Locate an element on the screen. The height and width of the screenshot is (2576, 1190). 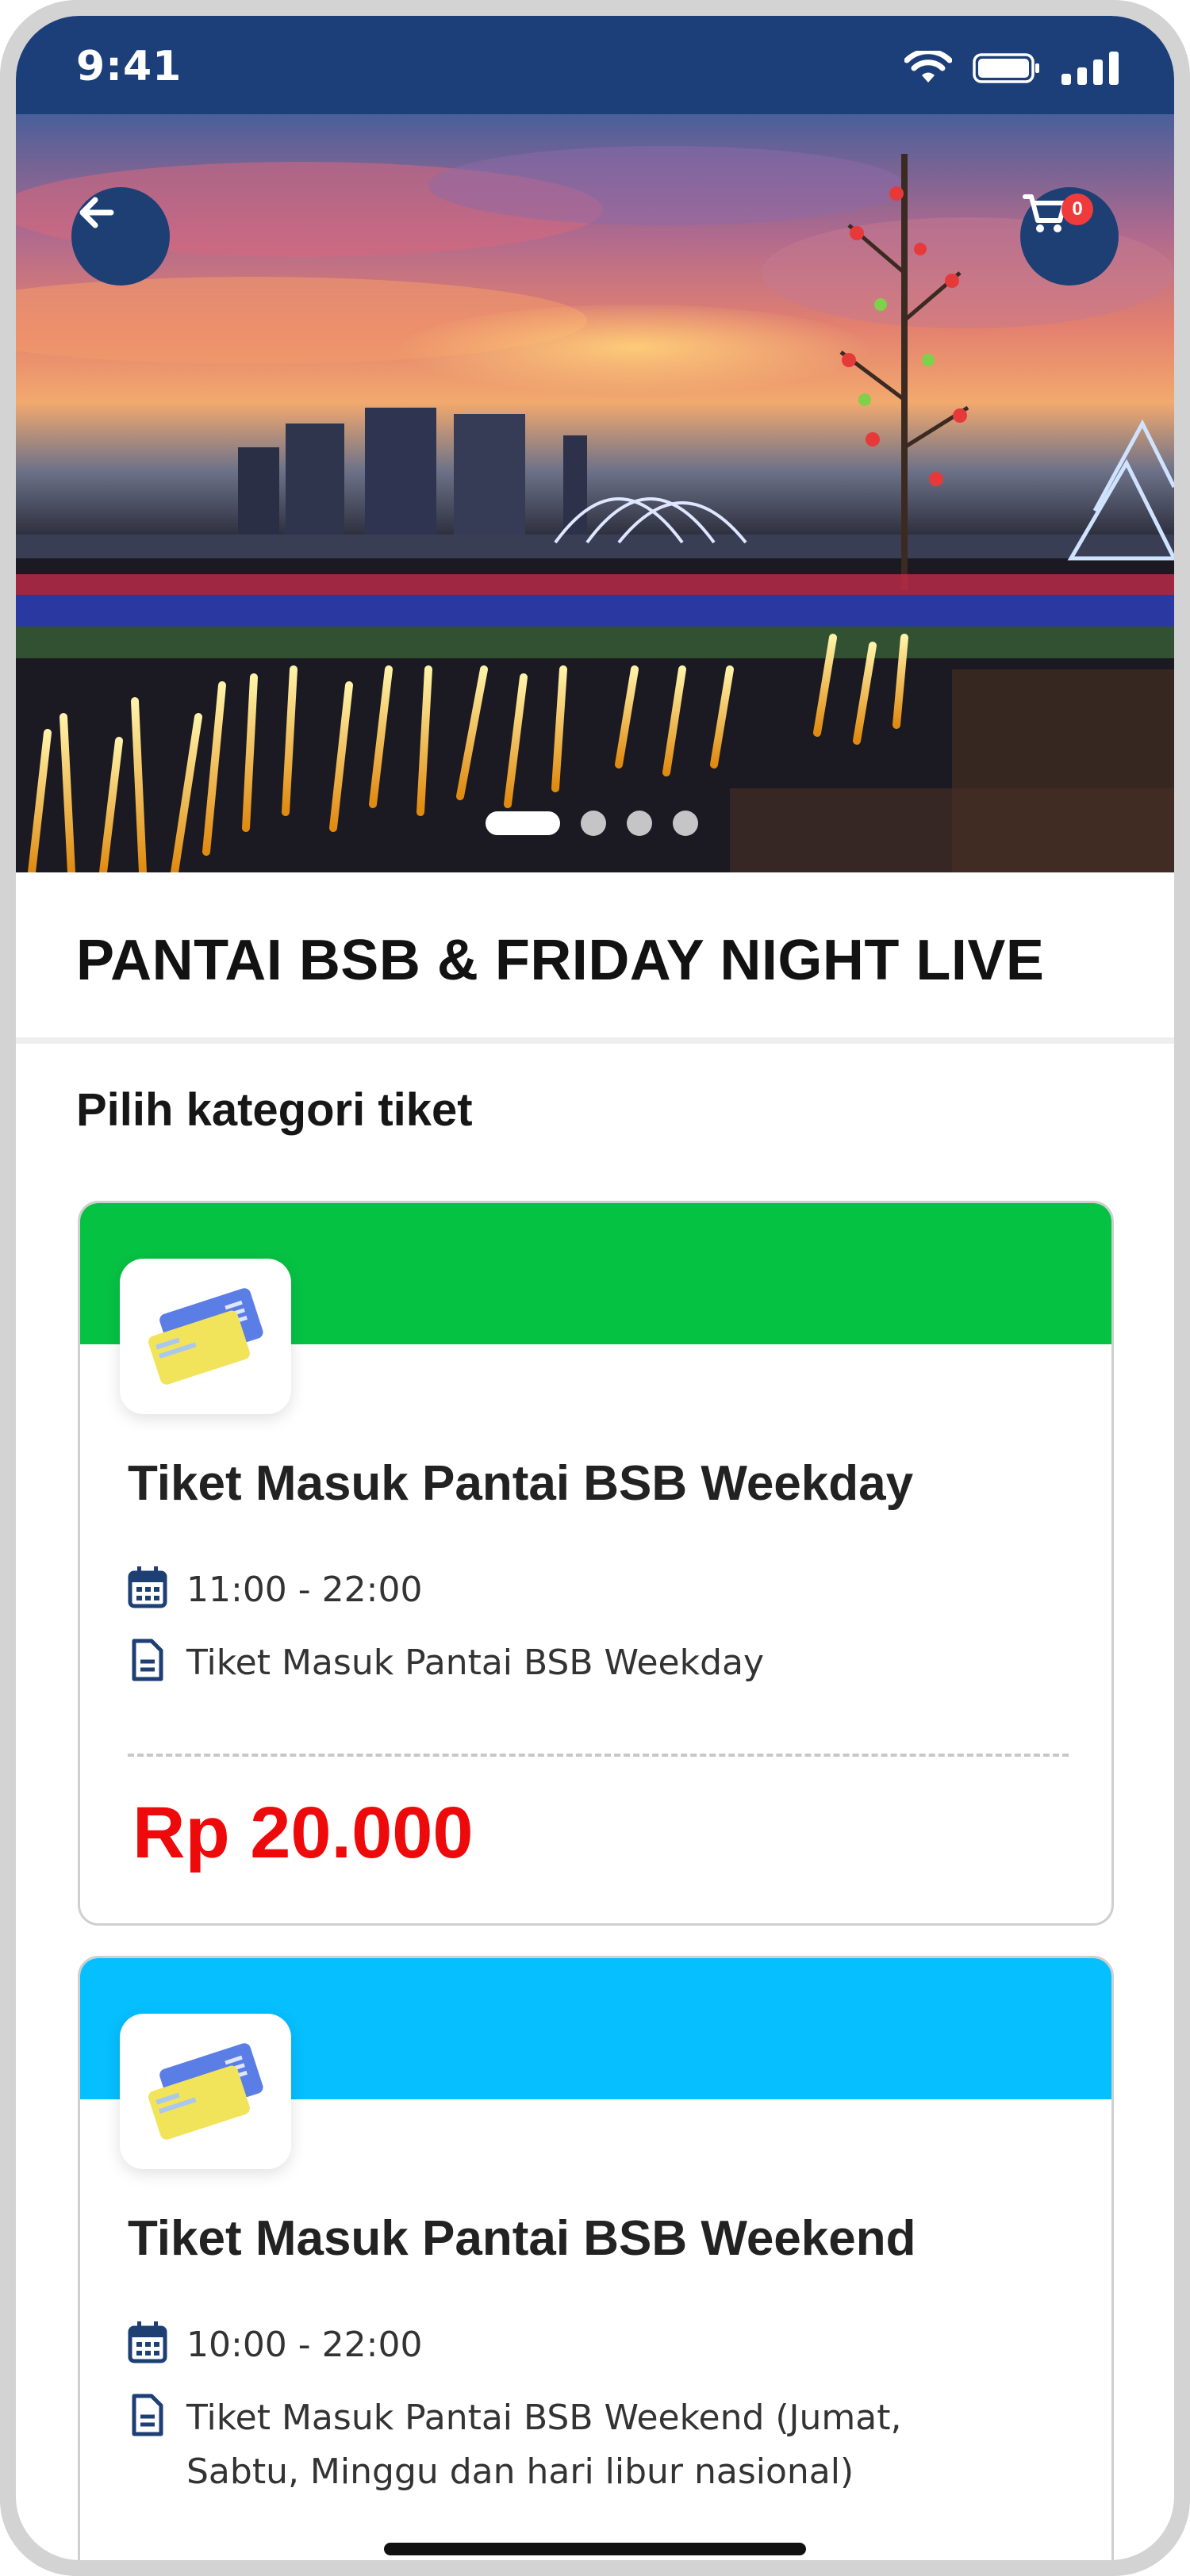
ticket-time-row: 10:00 - 22:00 is located at coordinates (275, 2345).